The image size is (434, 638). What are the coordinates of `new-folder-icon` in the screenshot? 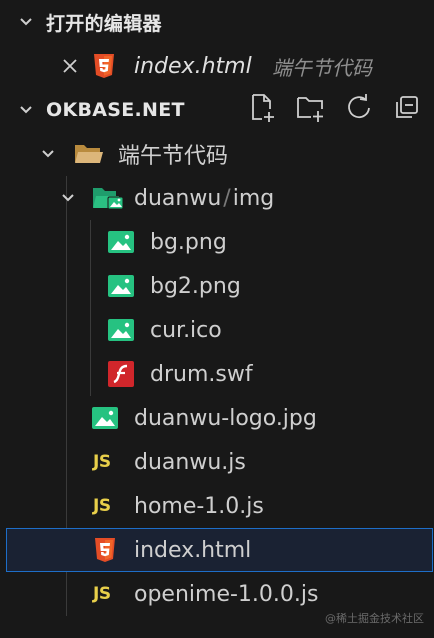 It's located at (311, 108).